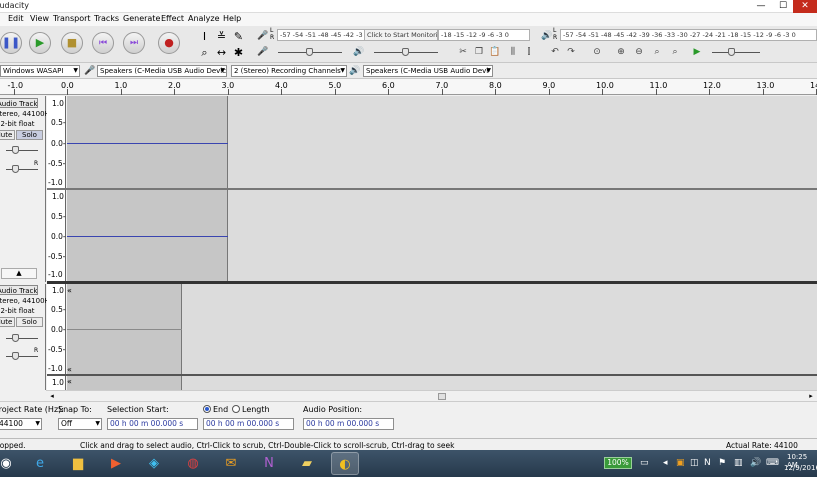  What do you see at coordinates (547, 36) in the screenshot?
I see `speaker-icon: 🔊` at bounding box center [547, 36].